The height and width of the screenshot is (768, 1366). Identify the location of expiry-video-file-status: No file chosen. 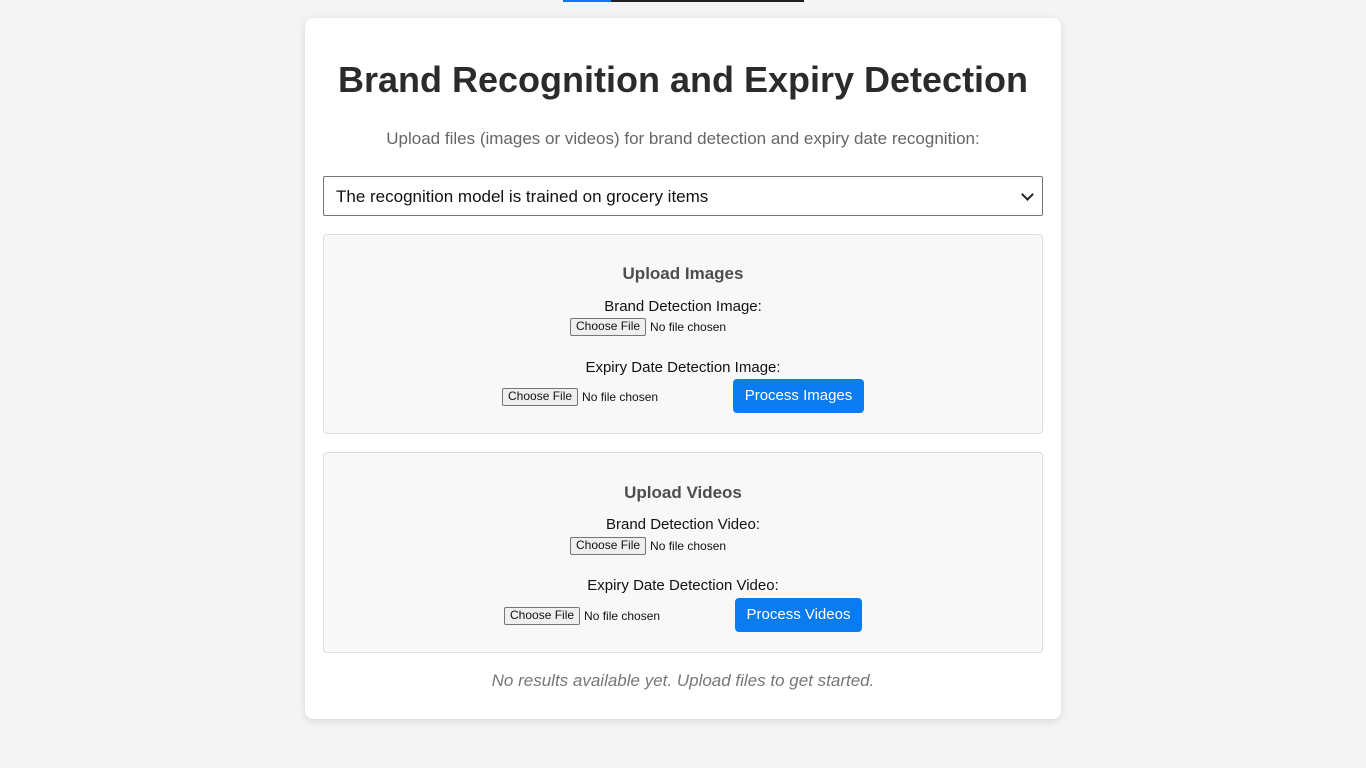
(622, 616).